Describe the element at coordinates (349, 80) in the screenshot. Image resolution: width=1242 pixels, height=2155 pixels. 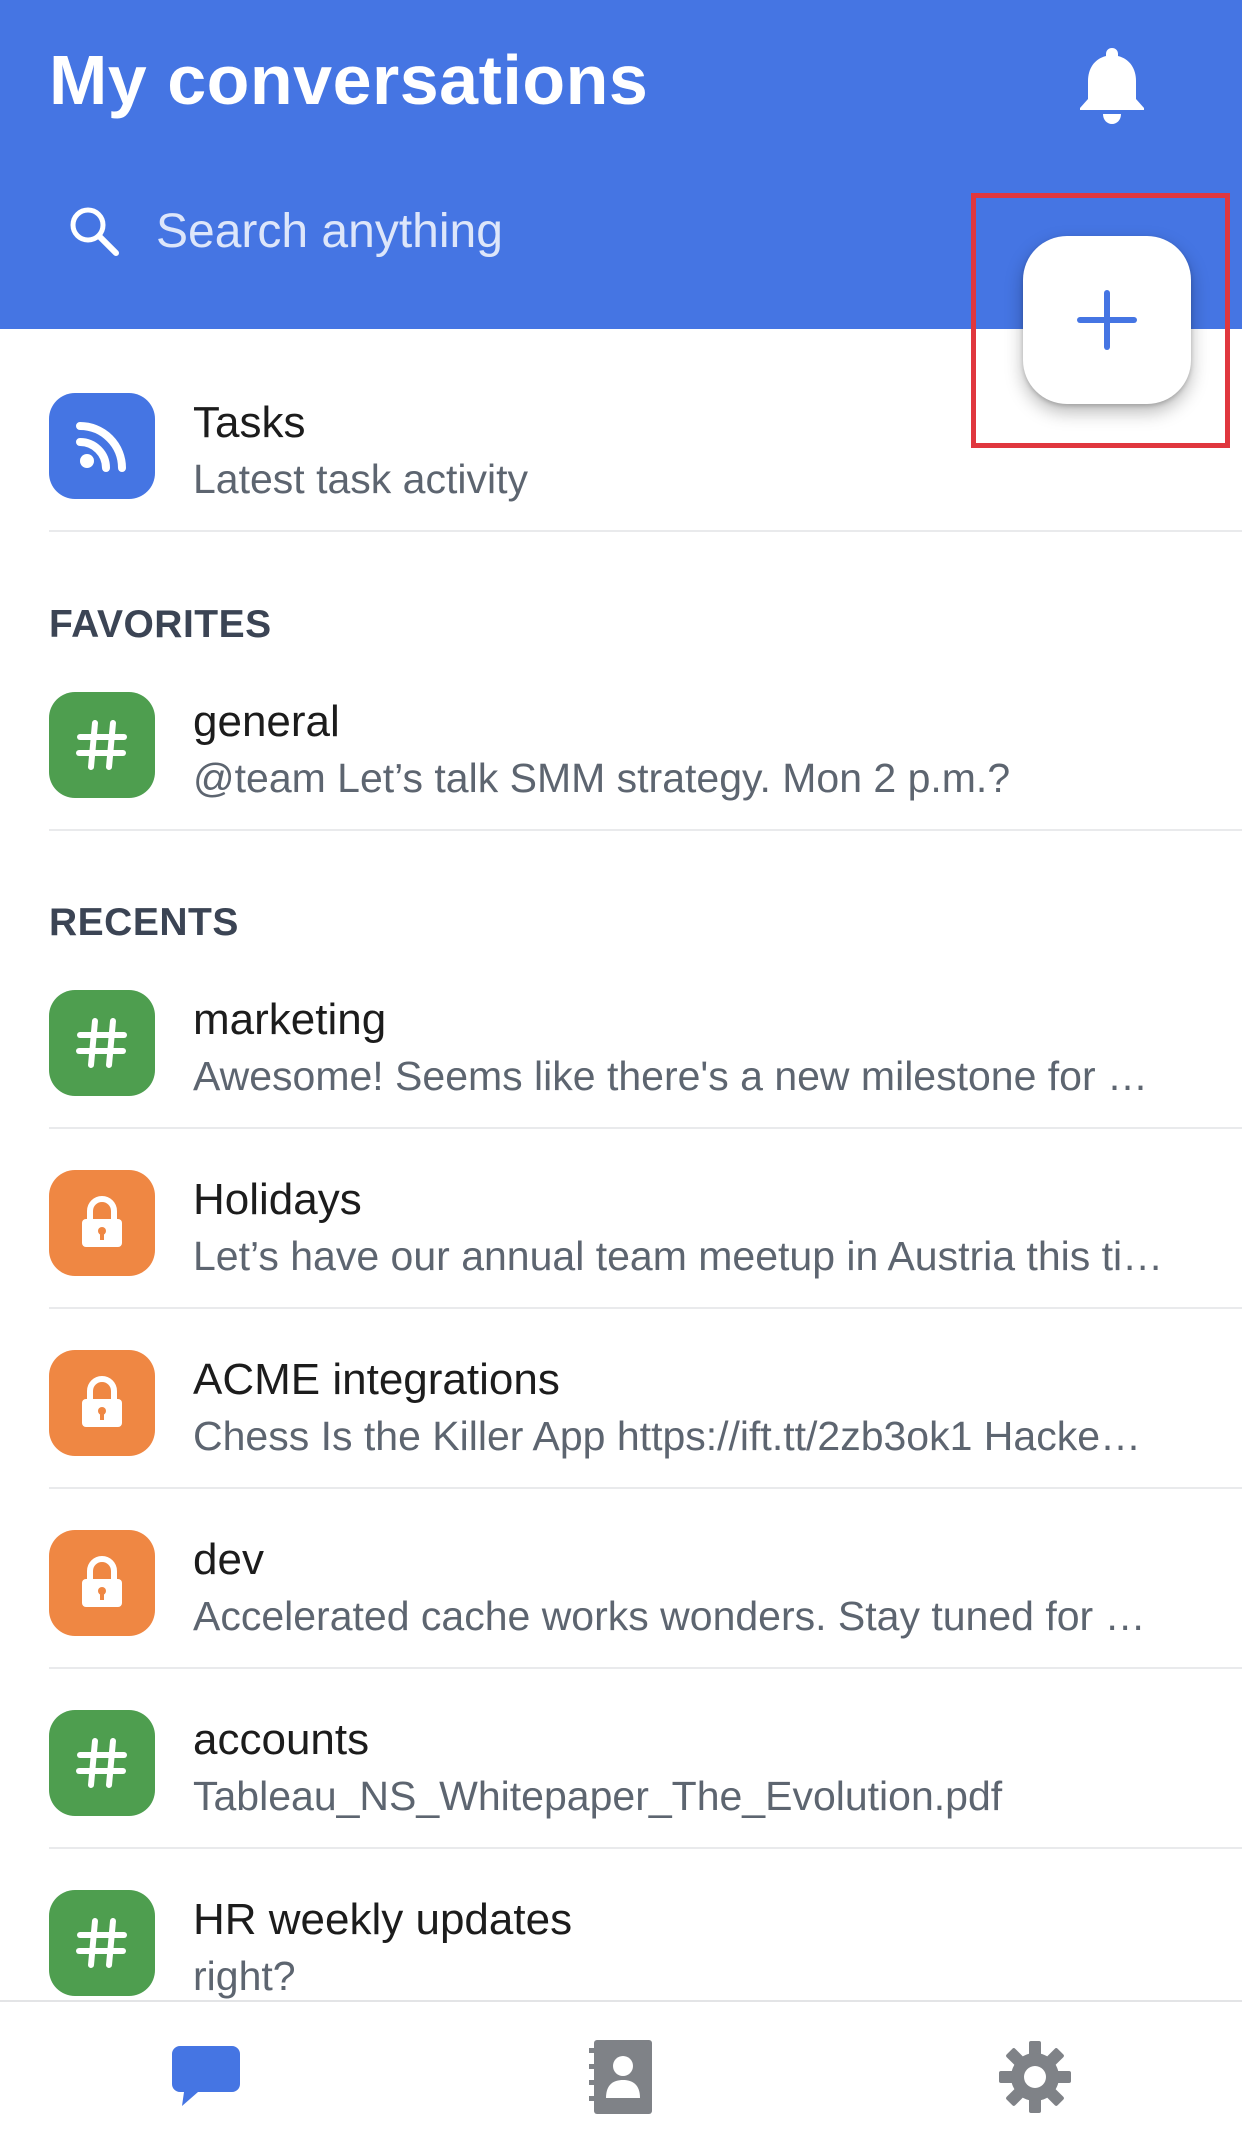
I see `page-title: My conversations` at that location.